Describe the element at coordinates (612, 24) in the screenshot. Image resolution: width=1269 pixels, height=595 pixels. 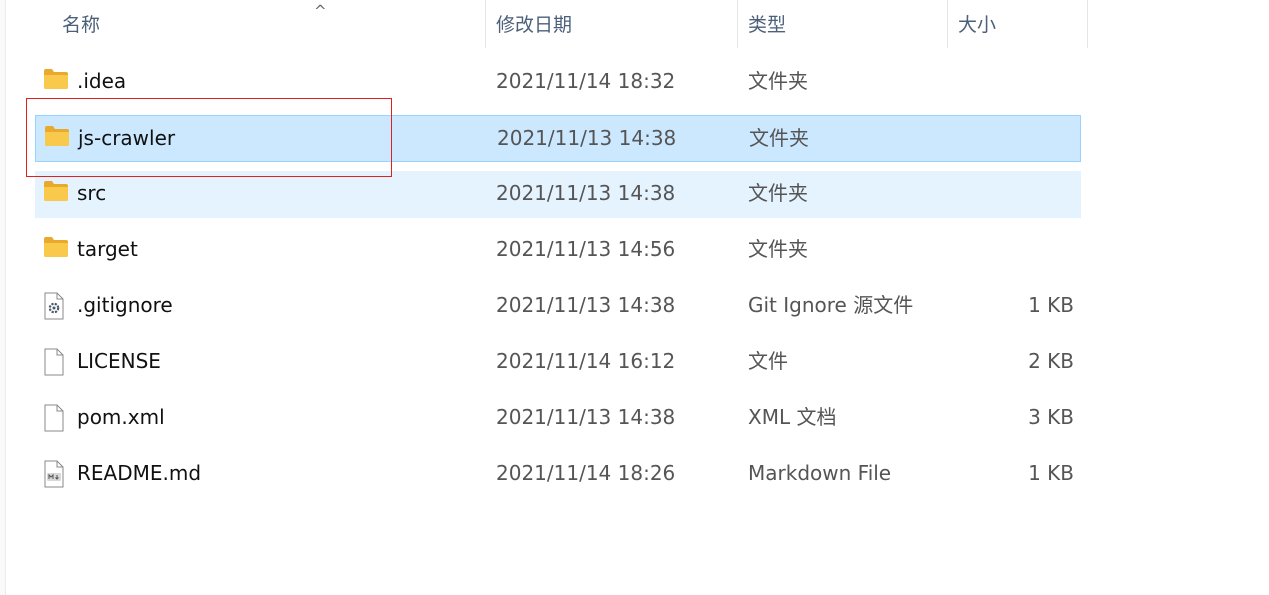
I see `column-header-date: 修改日期` at that location.